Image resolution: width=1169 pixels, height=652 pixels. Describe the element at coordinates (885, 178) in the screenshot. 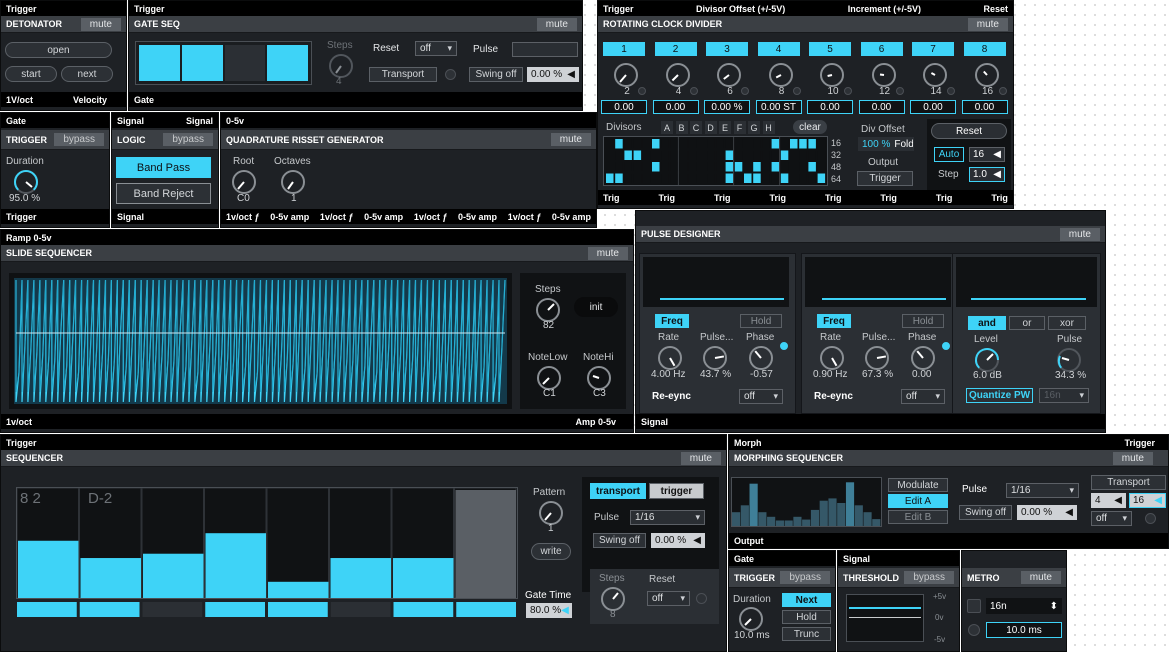

I see `output-mode-button: Trigger` at that location.